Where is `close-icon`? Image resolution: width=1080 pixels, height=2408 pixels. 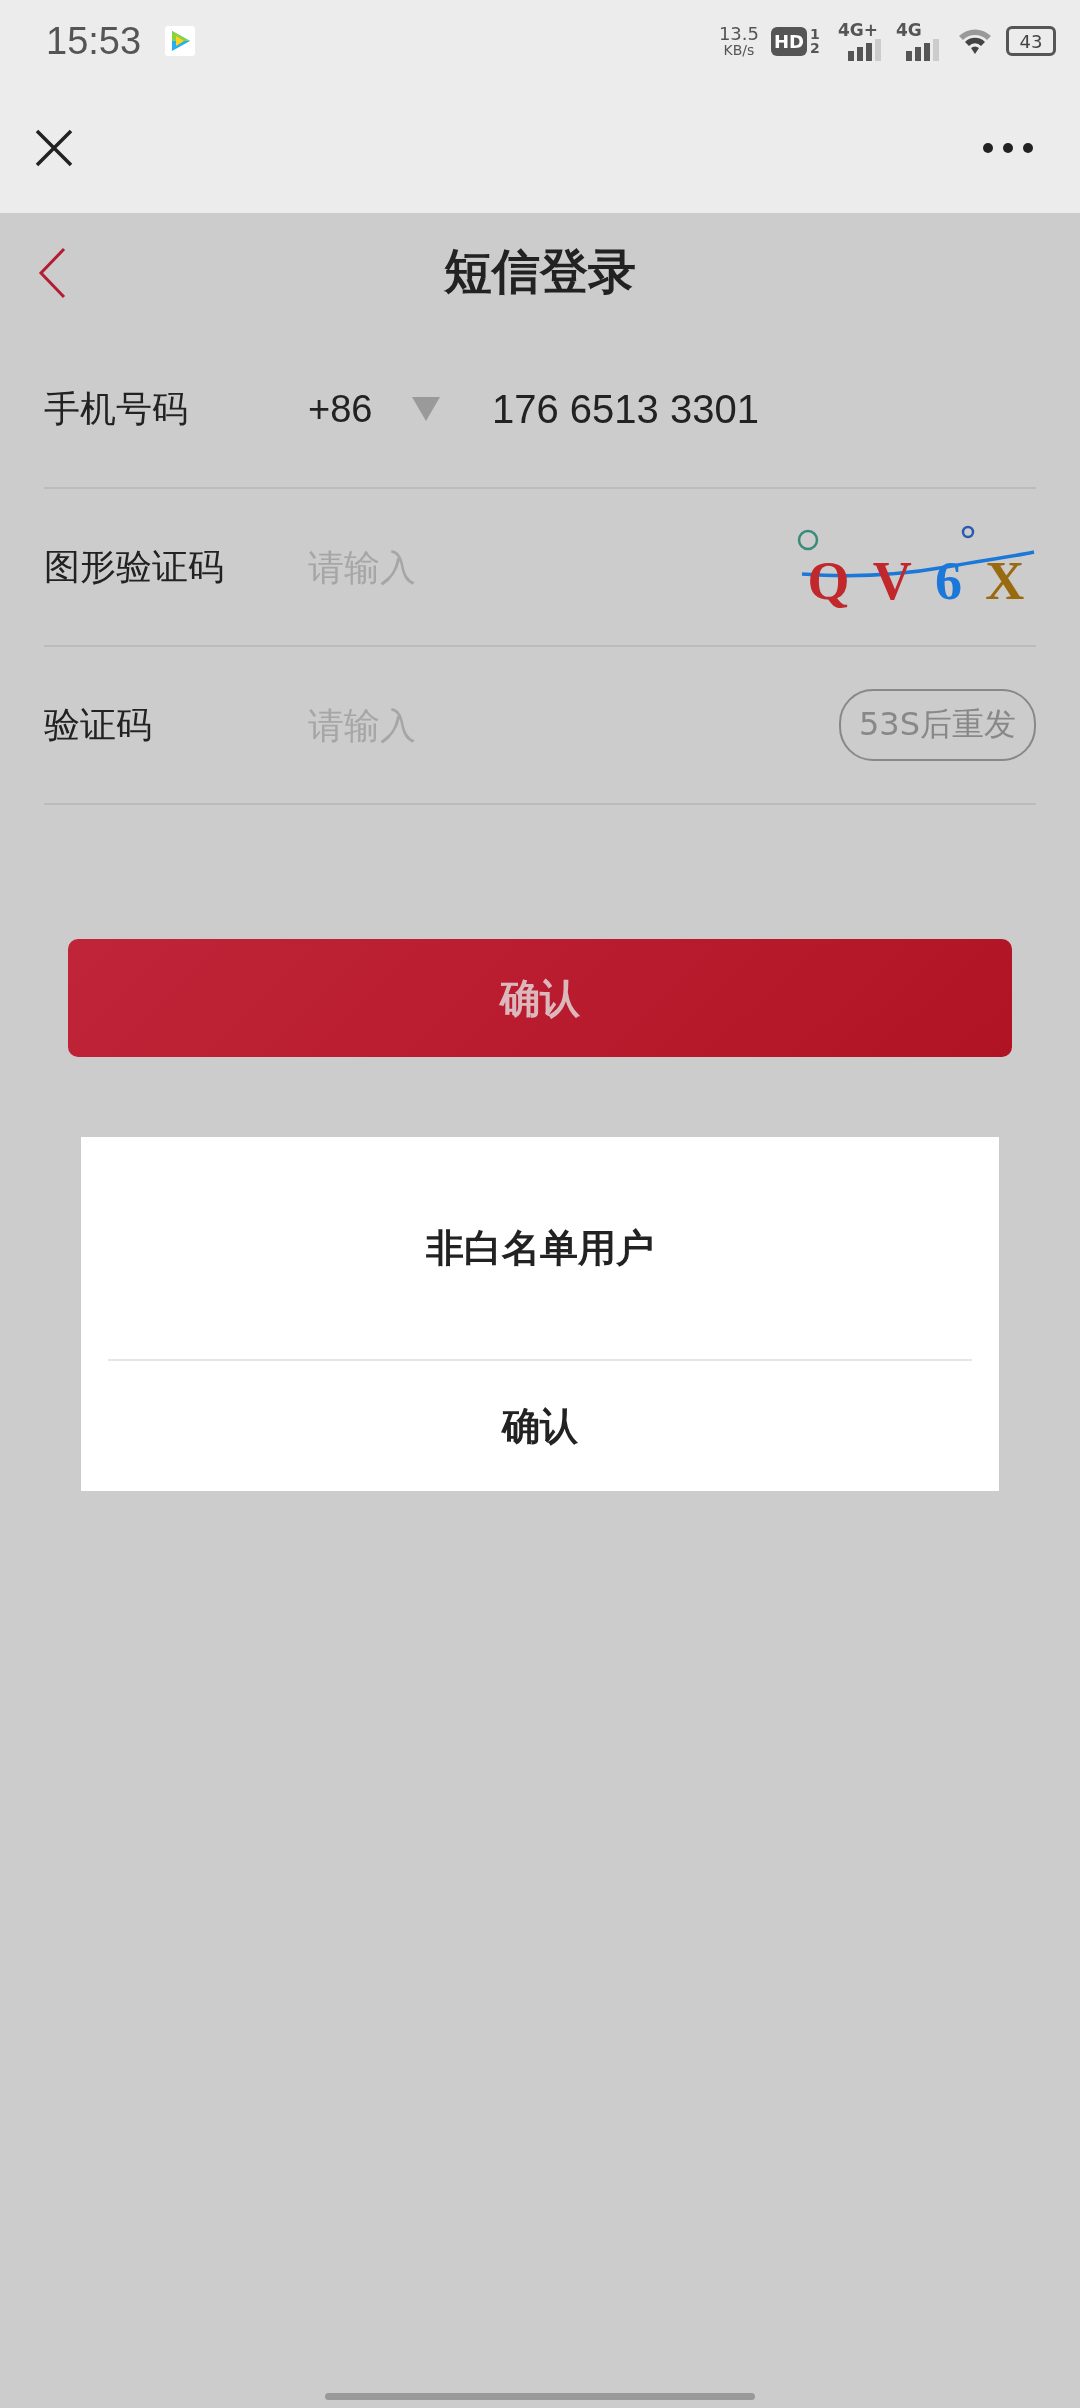 close-icon is located at coordinates (54, 147).